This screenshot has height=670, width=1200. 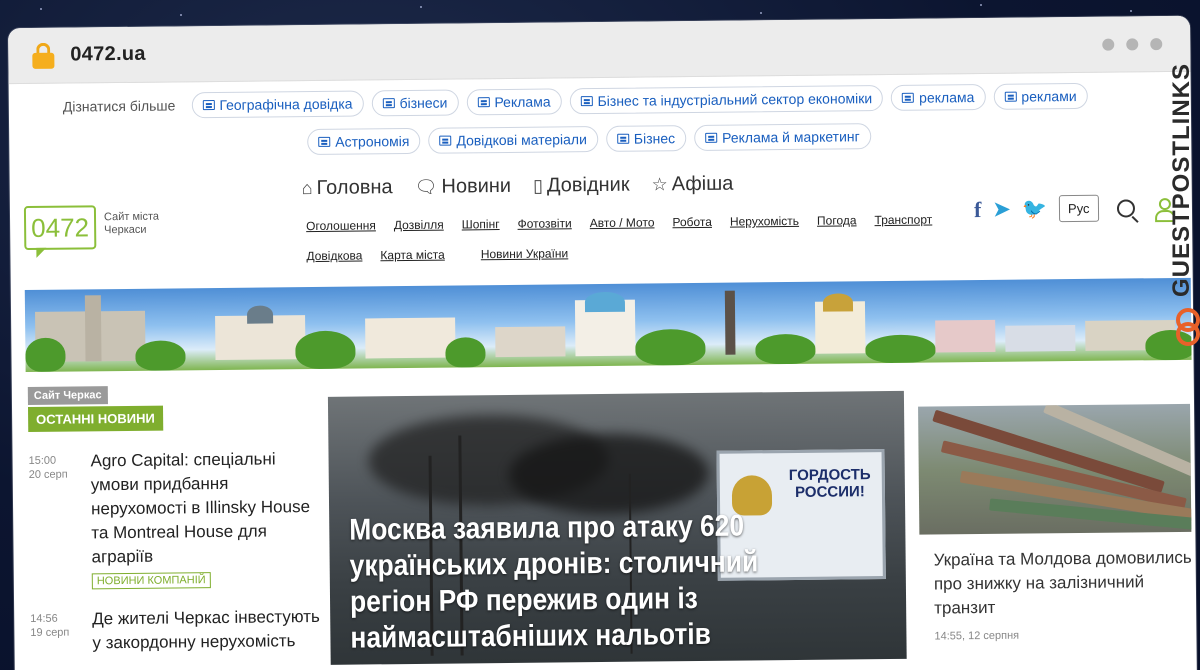 What do you see at coordinates (307, 188) in the screenshot?
I see `home-icon: ⌂` at bounding box center [307, 188].